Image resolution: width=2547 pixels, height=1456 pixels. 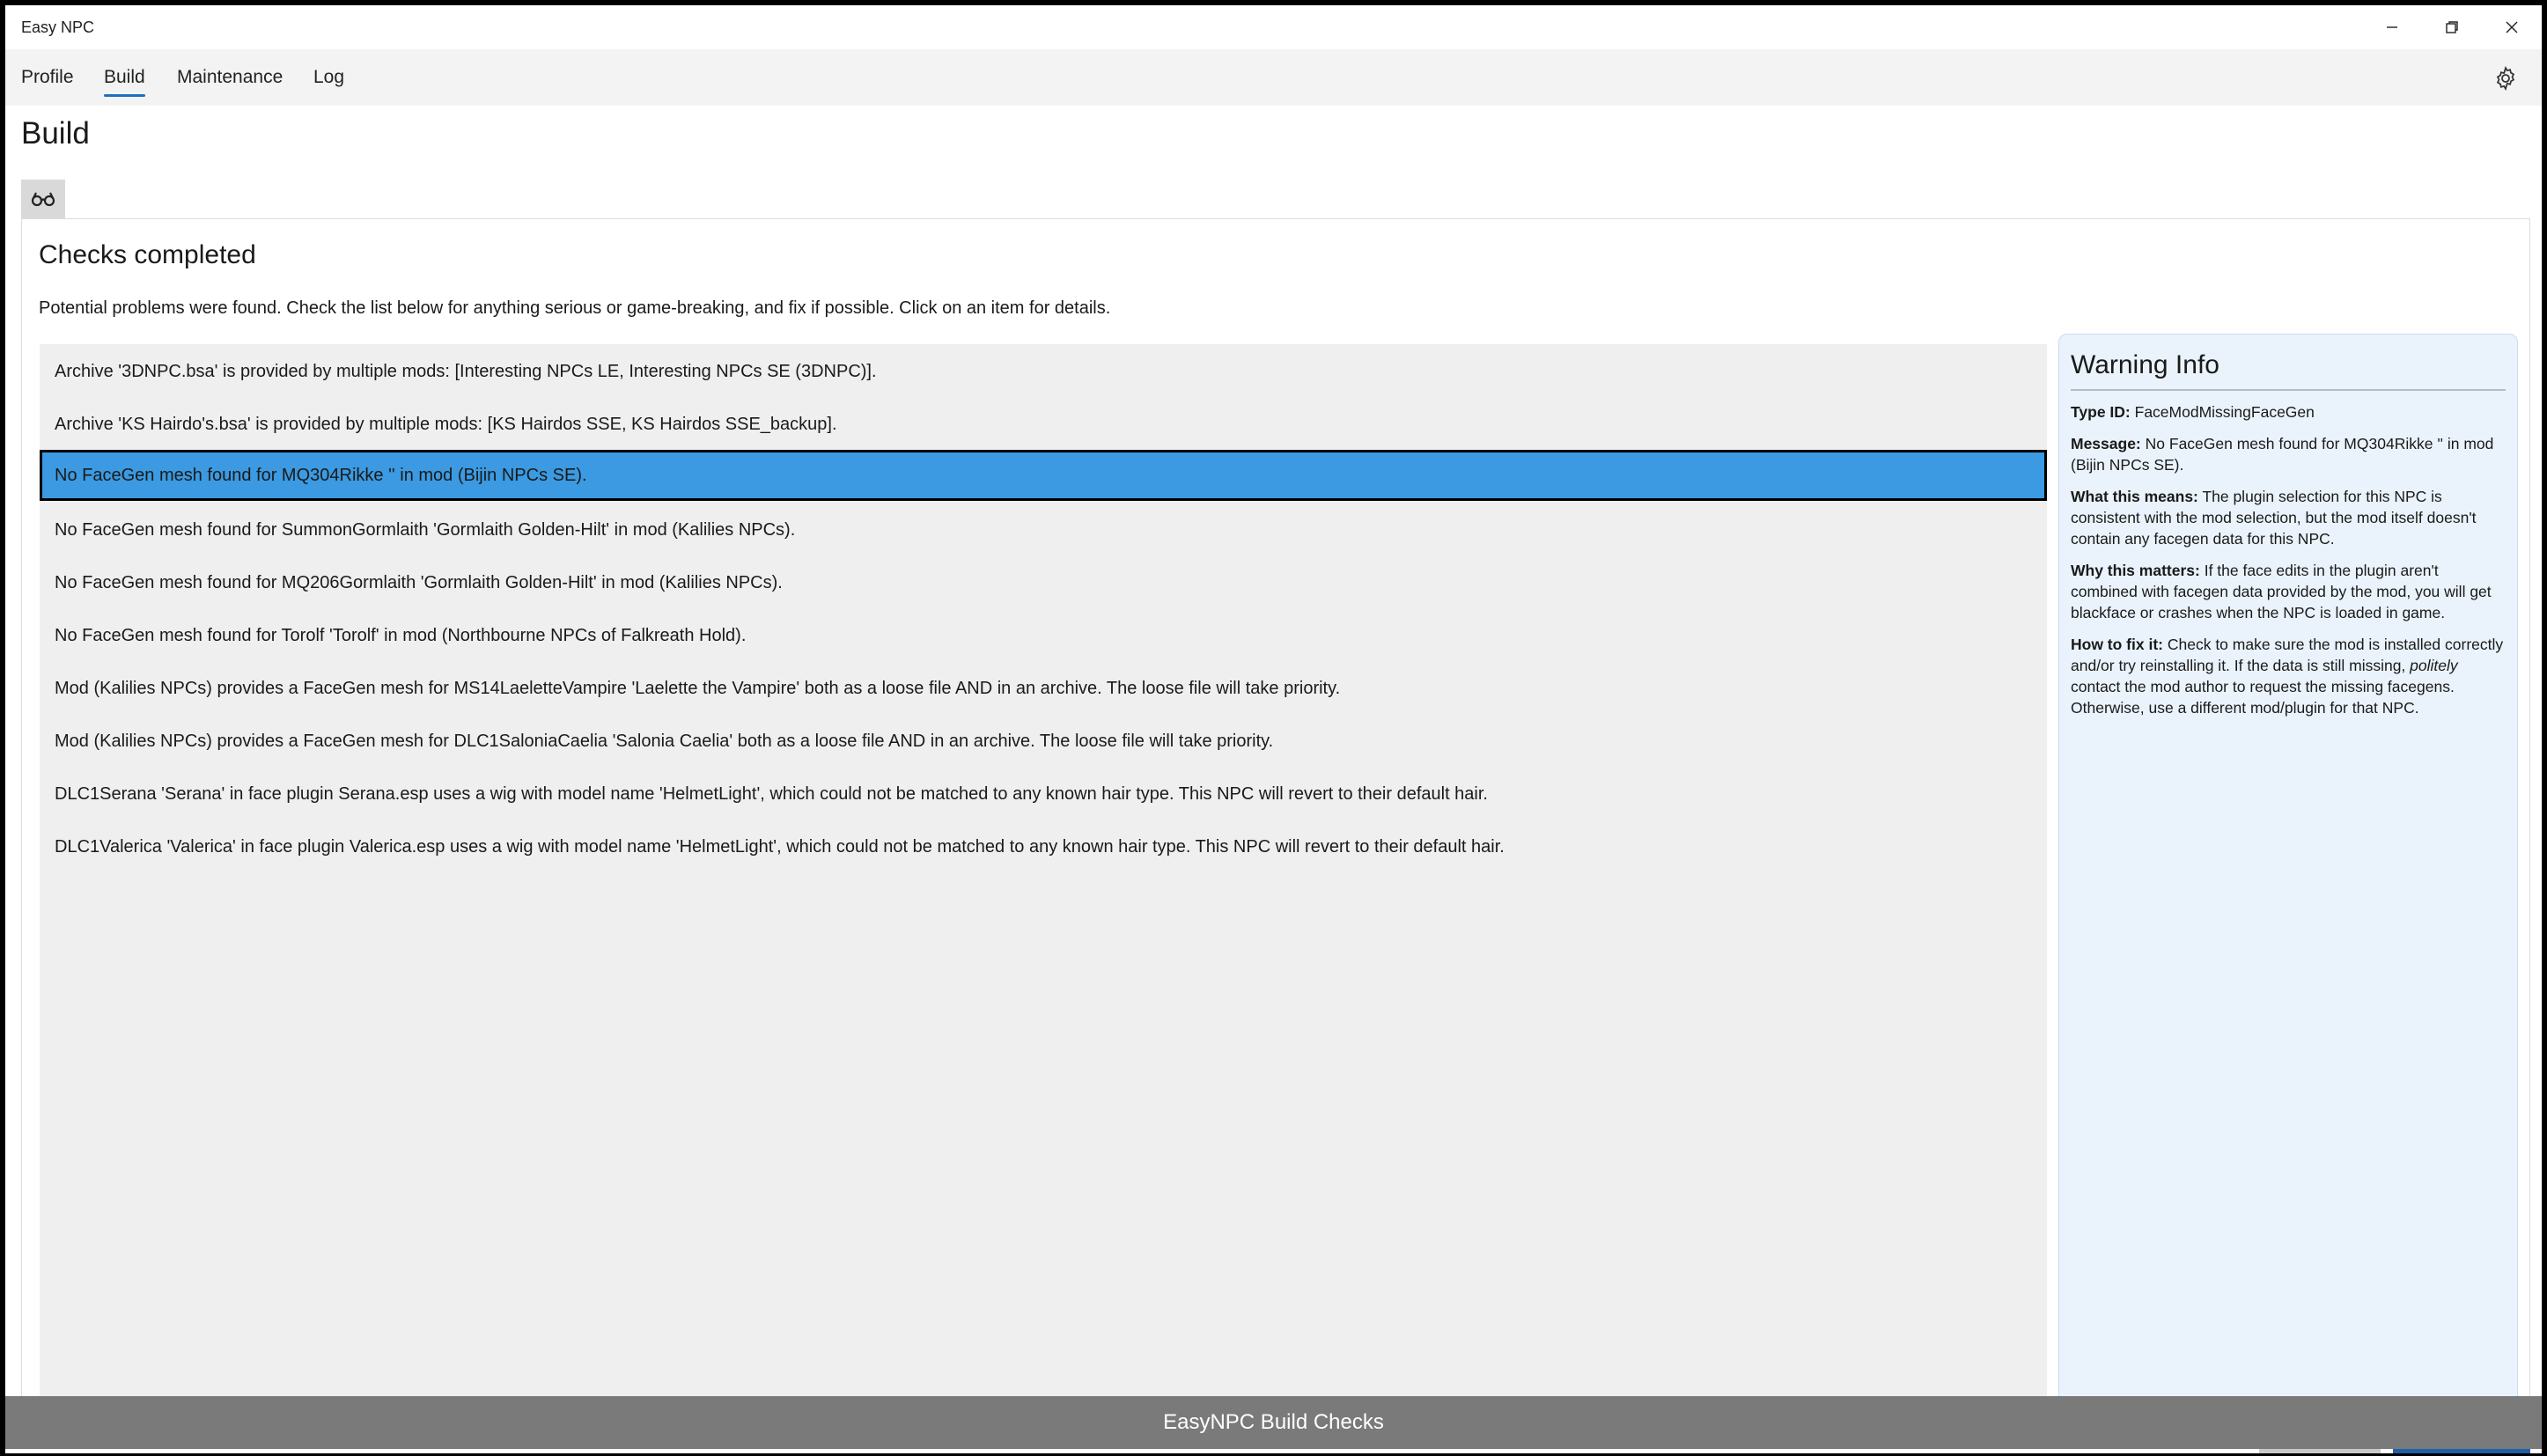 I want to click on what-label: What this means:, so click(x=2134, y=496).